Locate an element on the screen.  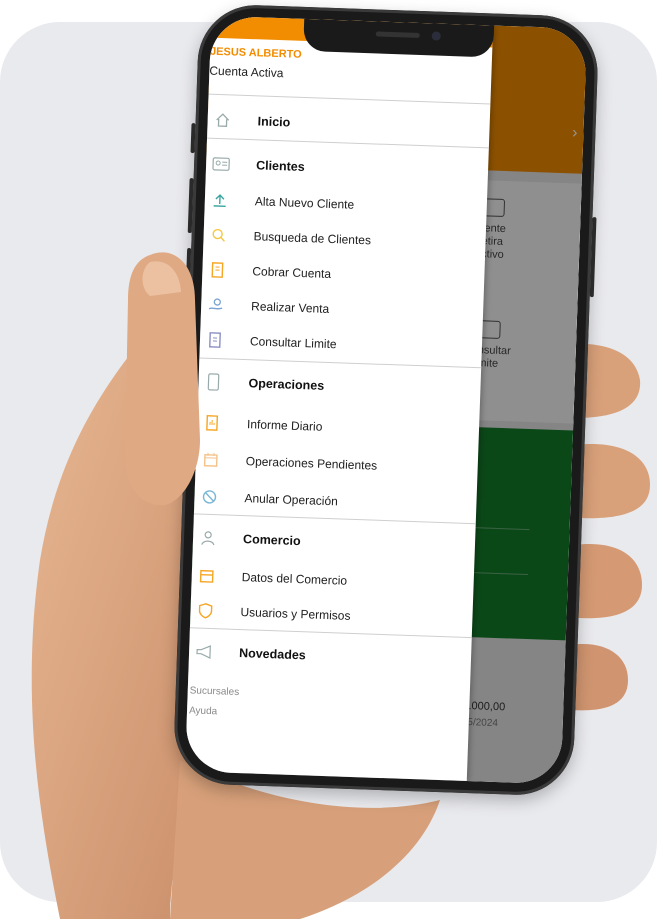
menu-label: Operaciones is located at coordinates (286, 384).